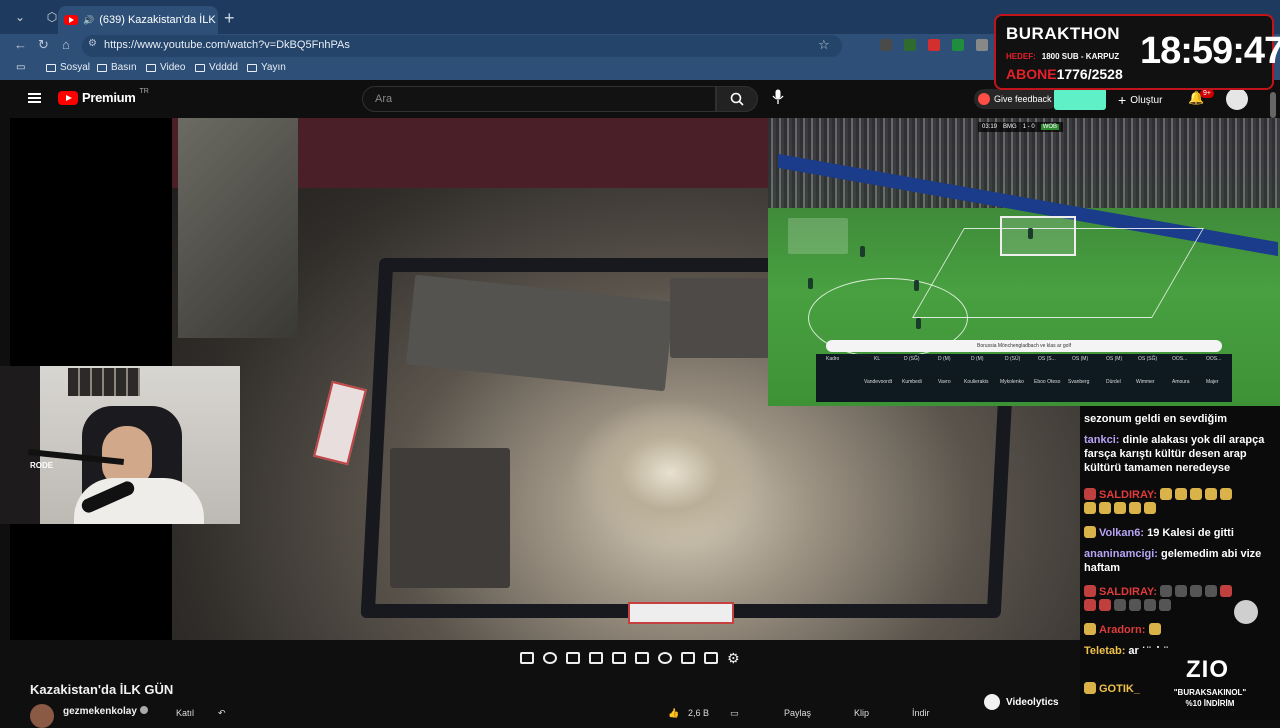 The width and height of the screenshot is (1280, 728). Describe the element at coordinates (222, 713) in the screenshot. I see `share-icon: ↶` at that location.